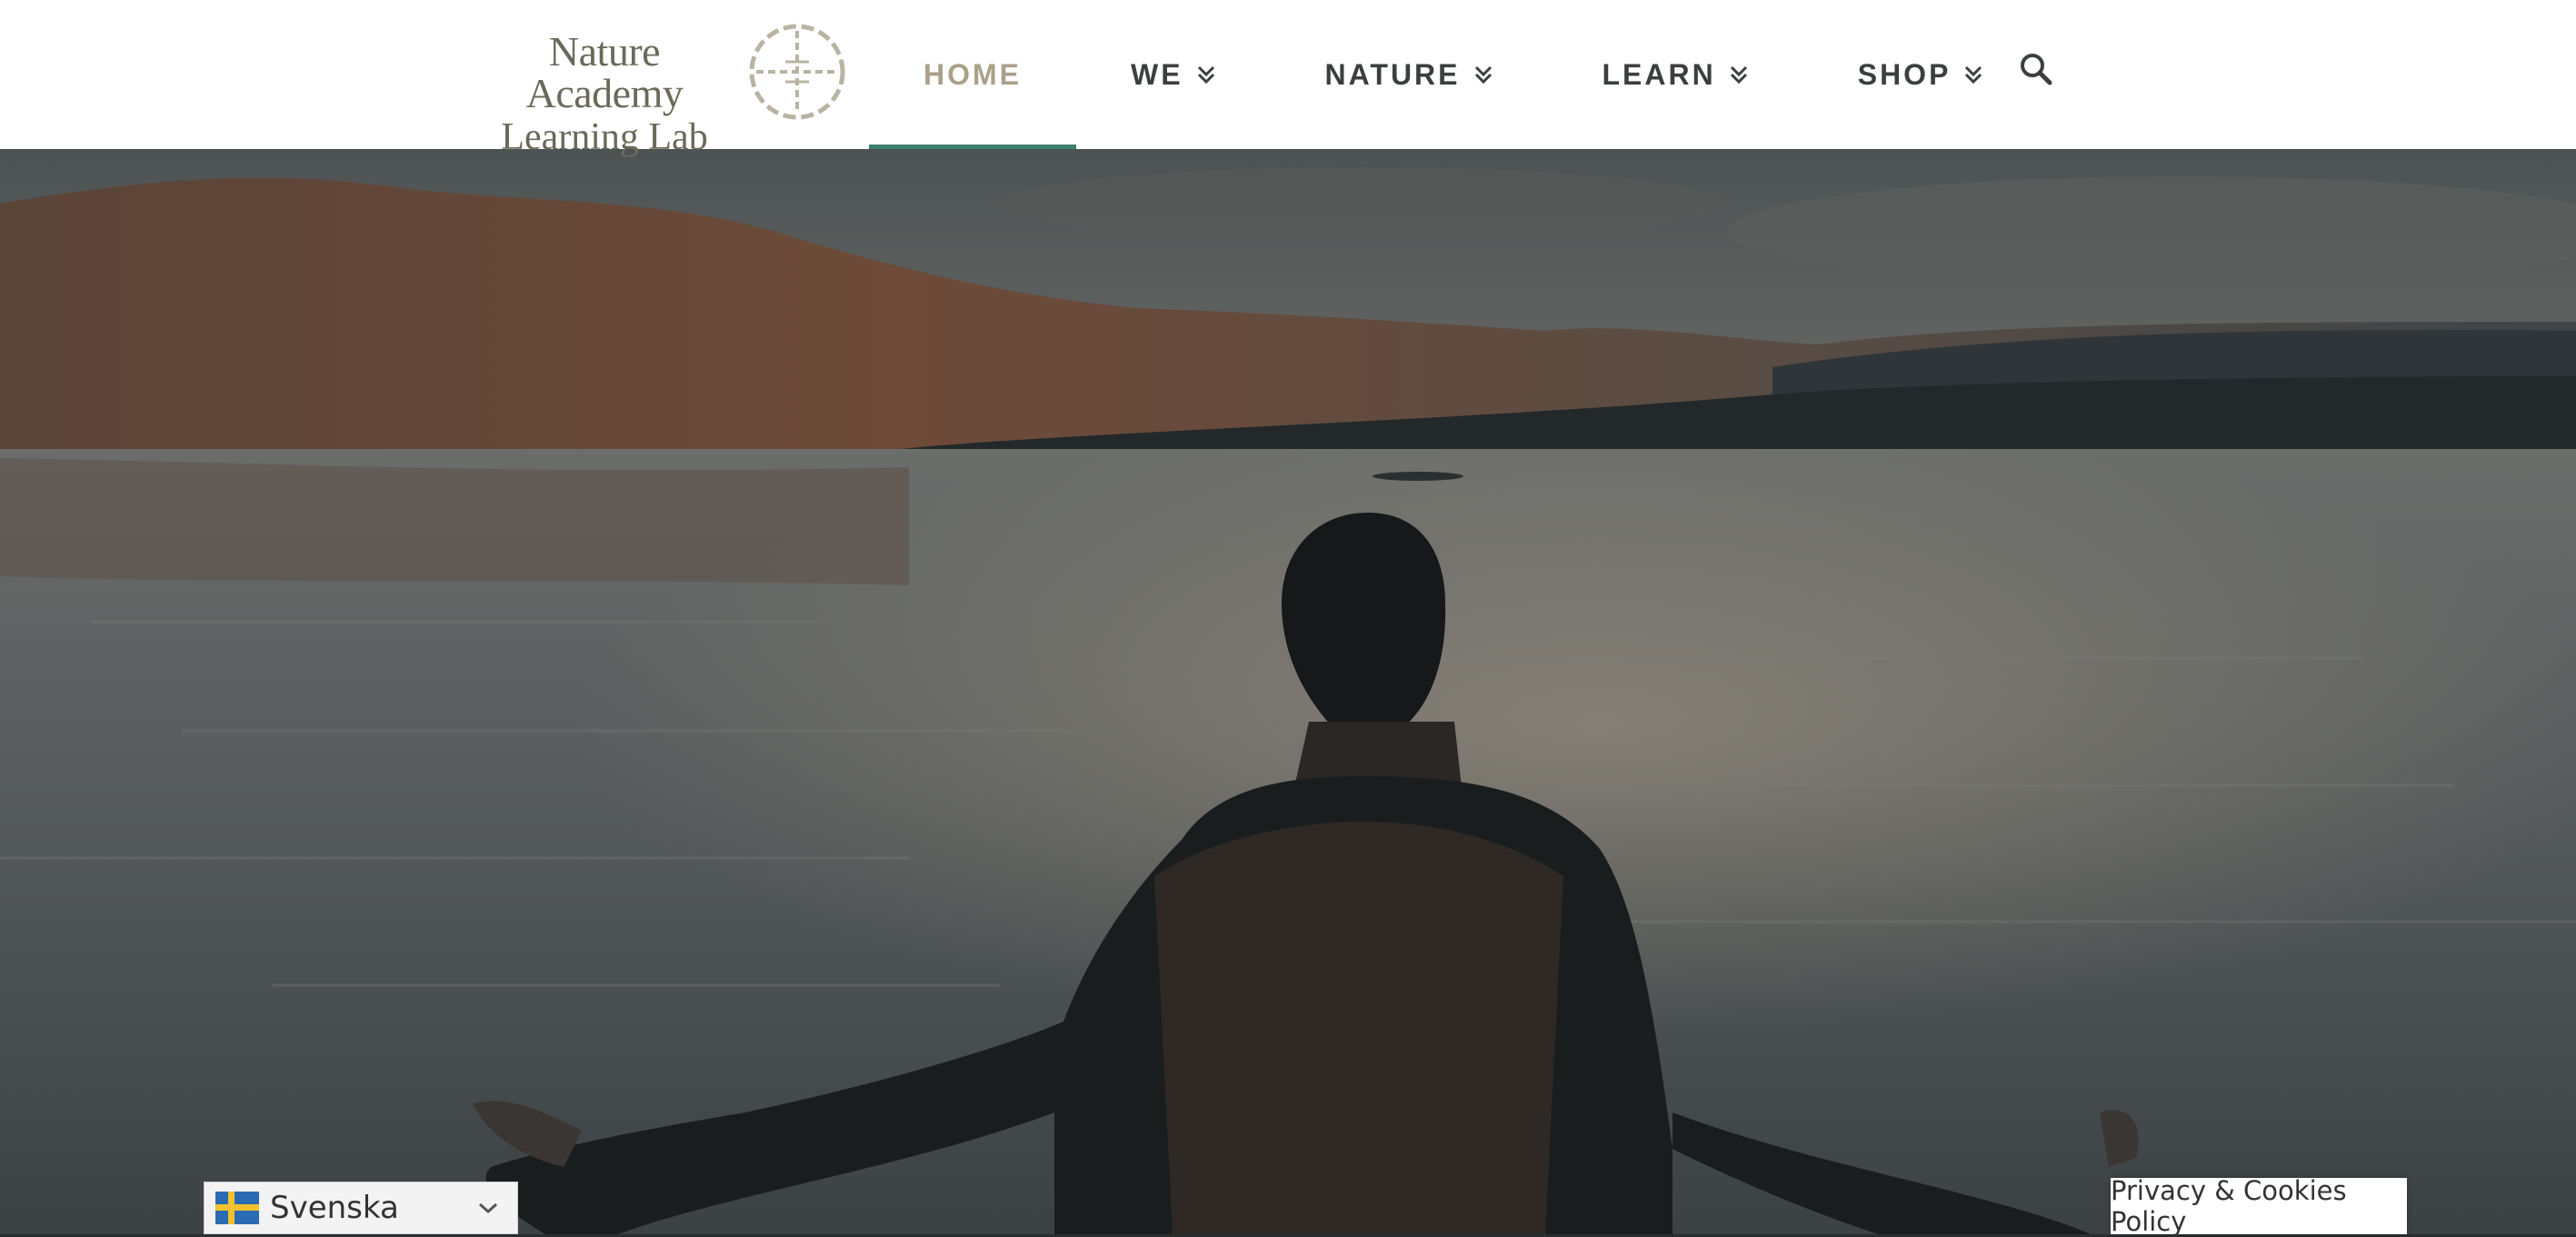 This screenshot has width=2576, height=1237. Describe the element at coordinates (1392, 74) in the screenshot. I see `nav-item-label: NATURE` at that location.